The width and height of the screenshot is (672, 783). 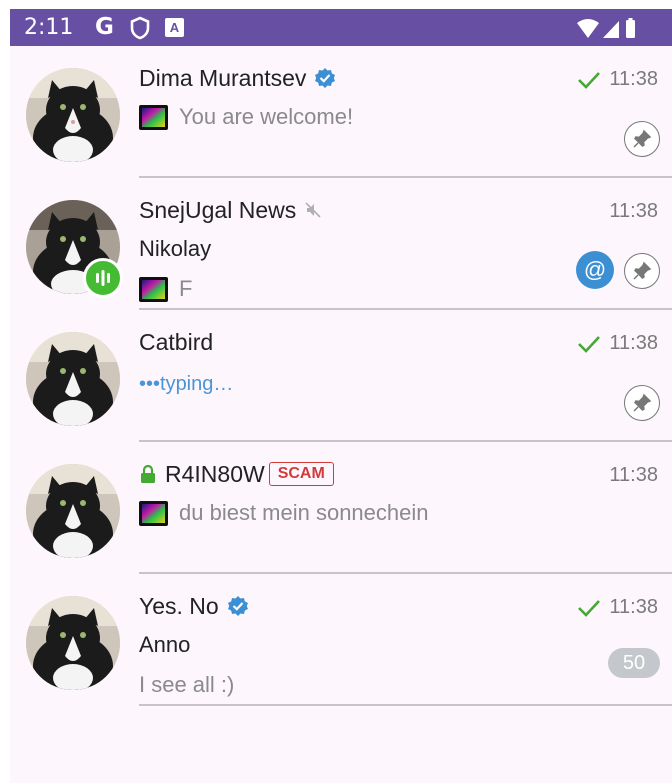 I want to click on chat-name: SnejUgal News, so click(x=218, y=209).